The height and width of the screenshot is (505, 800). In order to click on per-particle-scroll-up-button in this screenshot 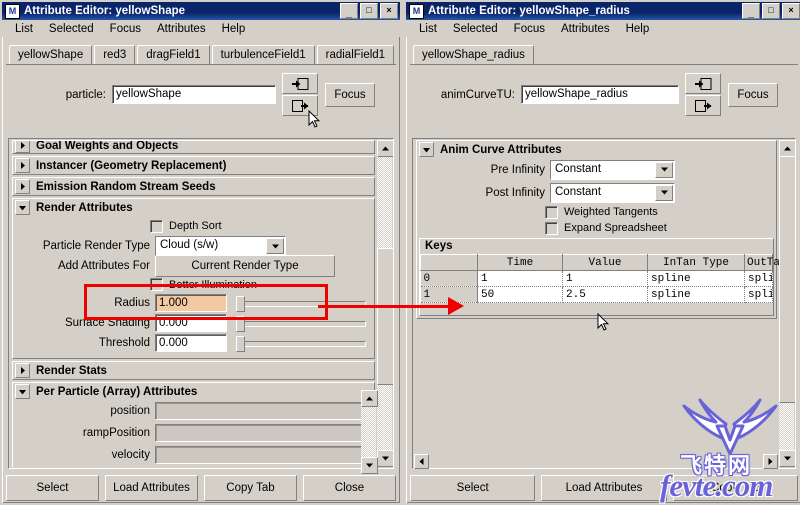, I will do `click(369, 398)`.